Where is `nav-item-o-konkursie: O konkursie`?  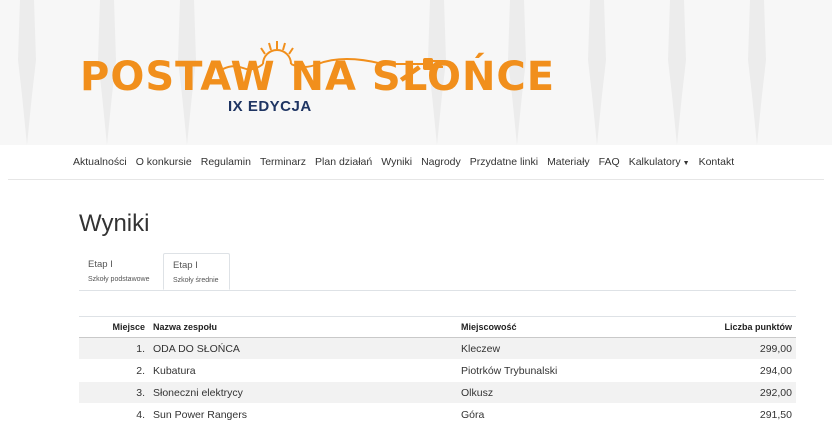
nav-item-o-konkursie: O konkursie is located at coordinates (164, 164).